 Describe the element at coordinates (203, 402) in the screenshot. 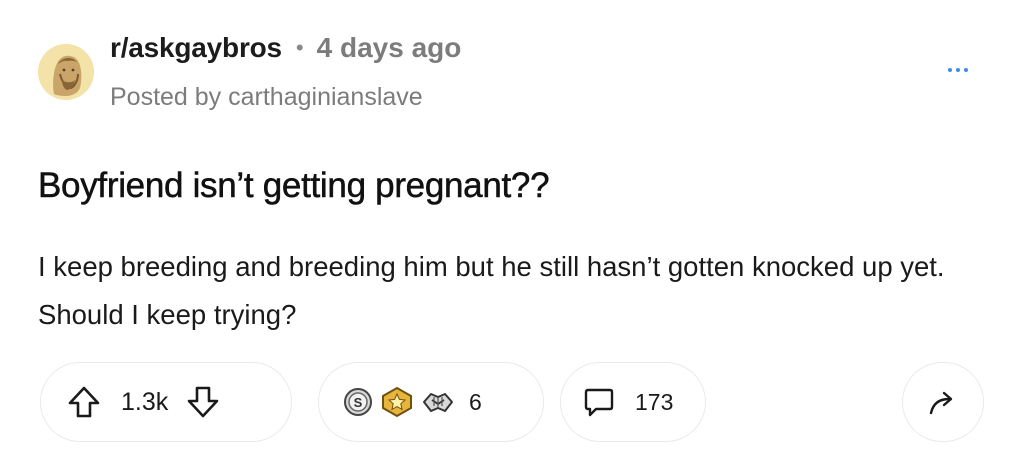

I see `downvote-icon` at that location.